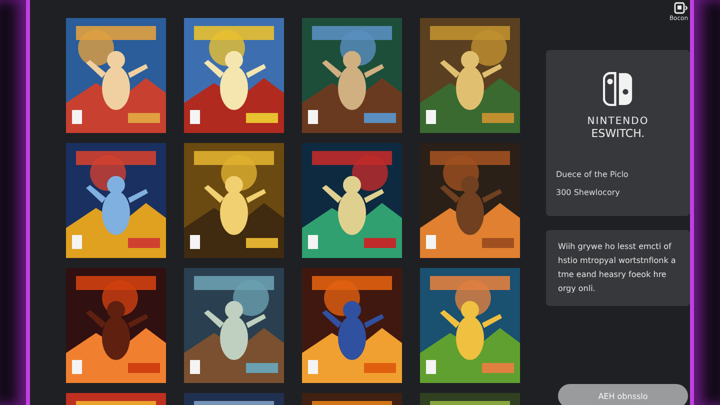 This screenshot has height=405, width=720. What do you see at coordinates (618, 89) in the screenshot?
I see `switch-logo-icon` at bounding box center [618, 89].